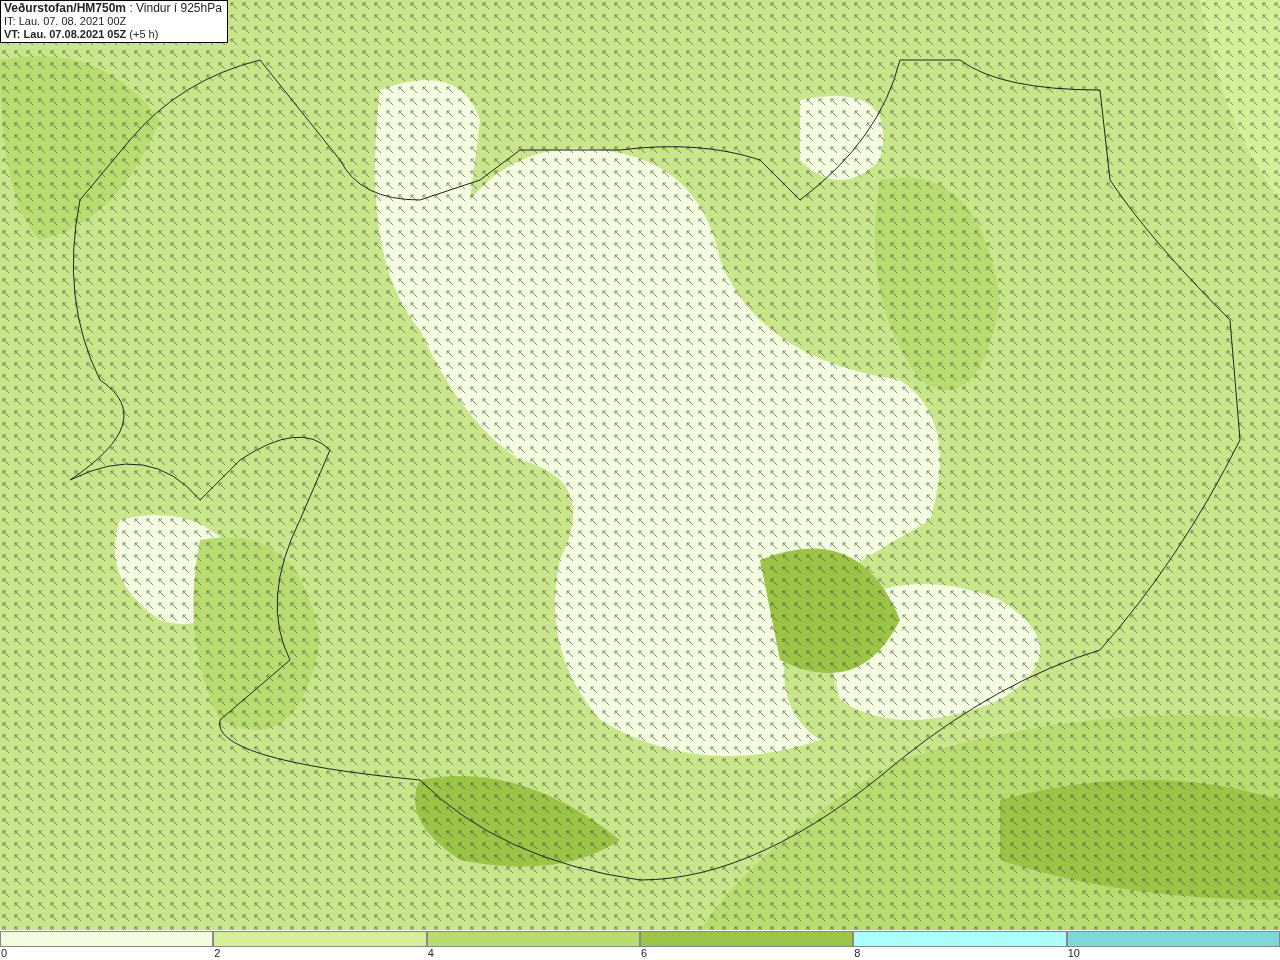 This screenshot has height=960, width=1280. Describe the element at coordinates (66, 21) in the screenshot. I see `time-label: IT: Lau. 07. 08. 2021 00Z` at that location.